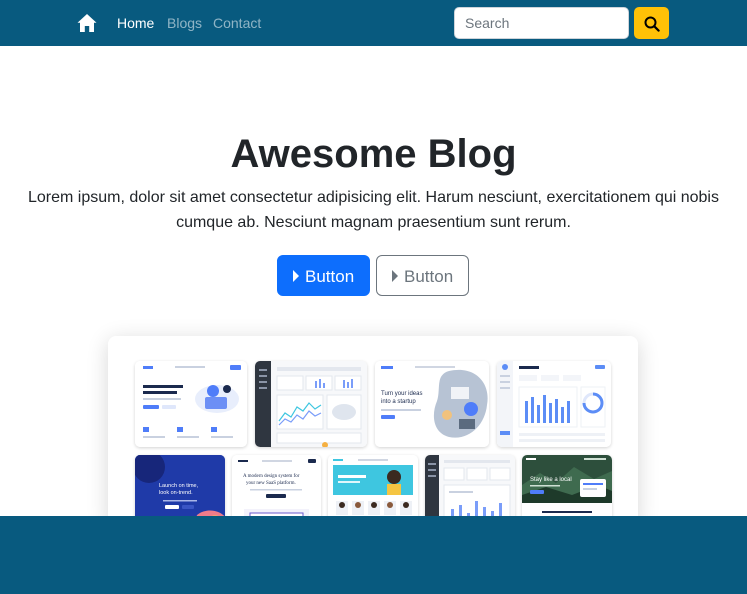 The height and width of the screenshot is (594, 747). Describe the element at coordinates (191, 404) in the screenshot. I see `thumbnail-landing-page` at that location.